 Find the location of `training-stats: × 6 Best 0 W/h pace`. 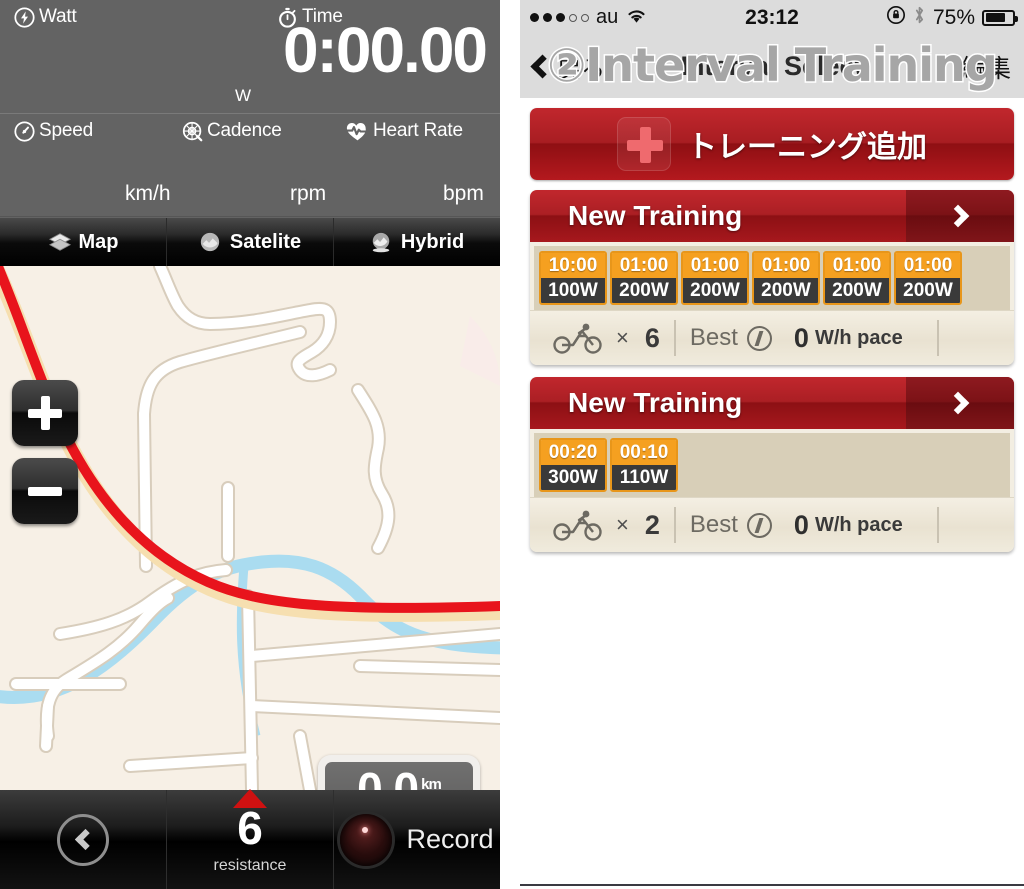

training-stats: × 6 Best 0 W/h pace is located at coordinates (772, 337).